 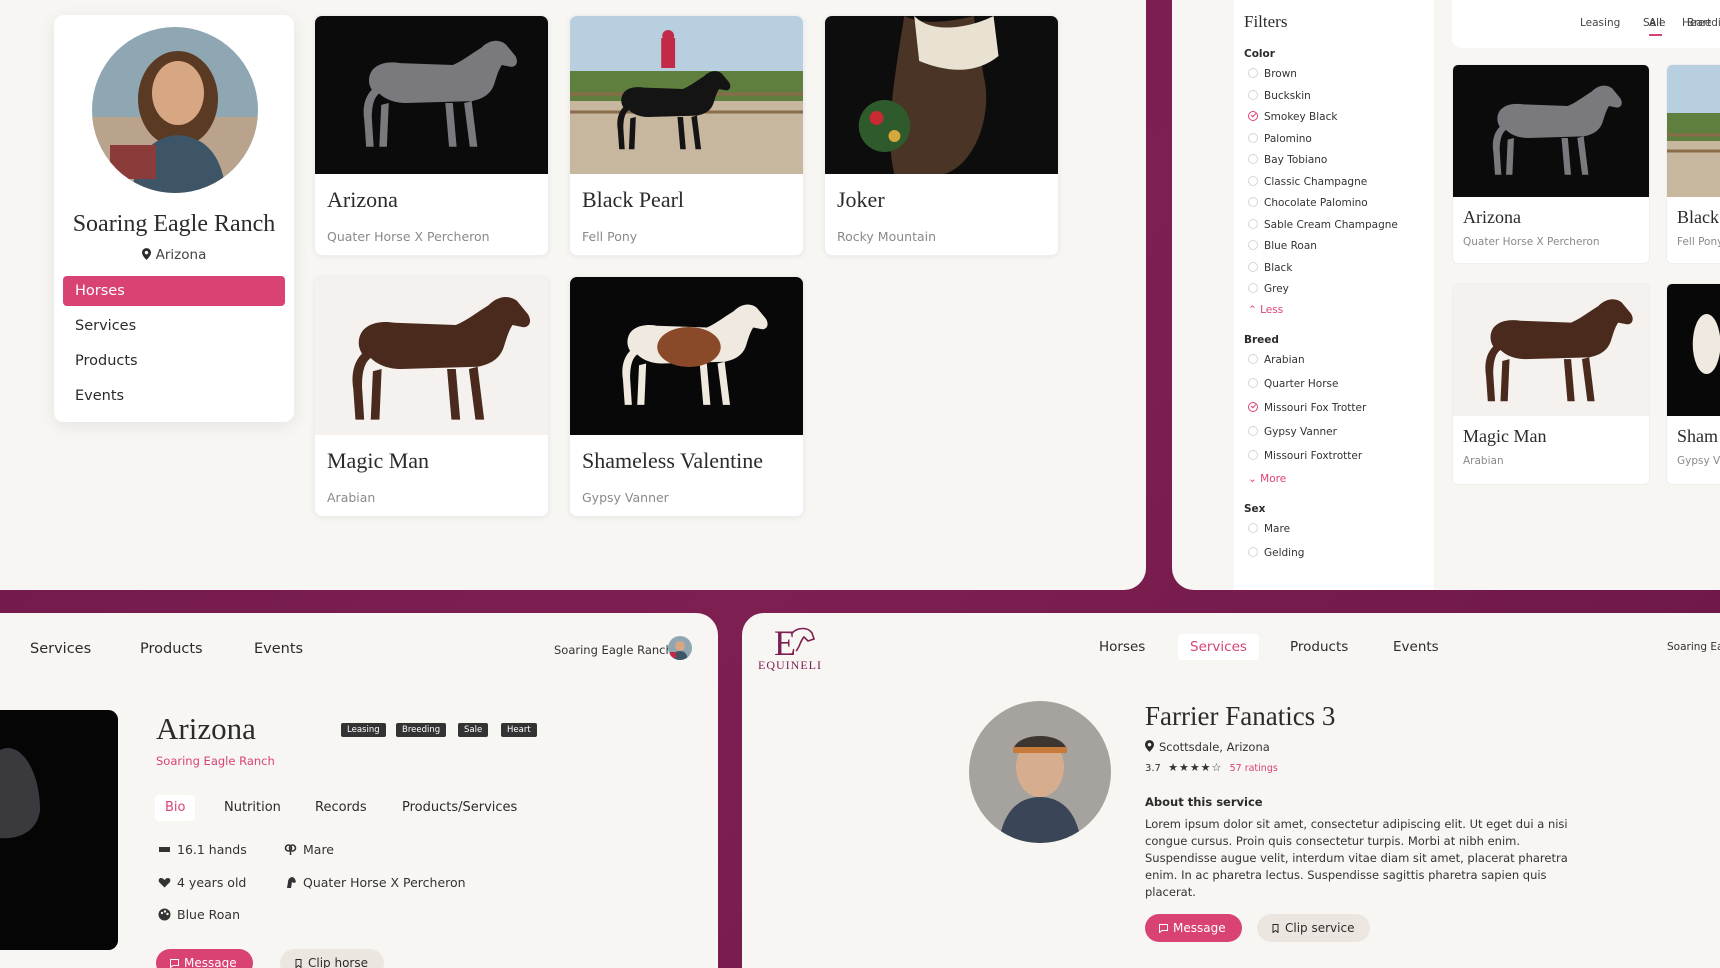 What do you see at coordinates (686, 135) in the screenshot?
I see `horse-card: Black Pearl Fell Pony` at bounding box center [686, 135].